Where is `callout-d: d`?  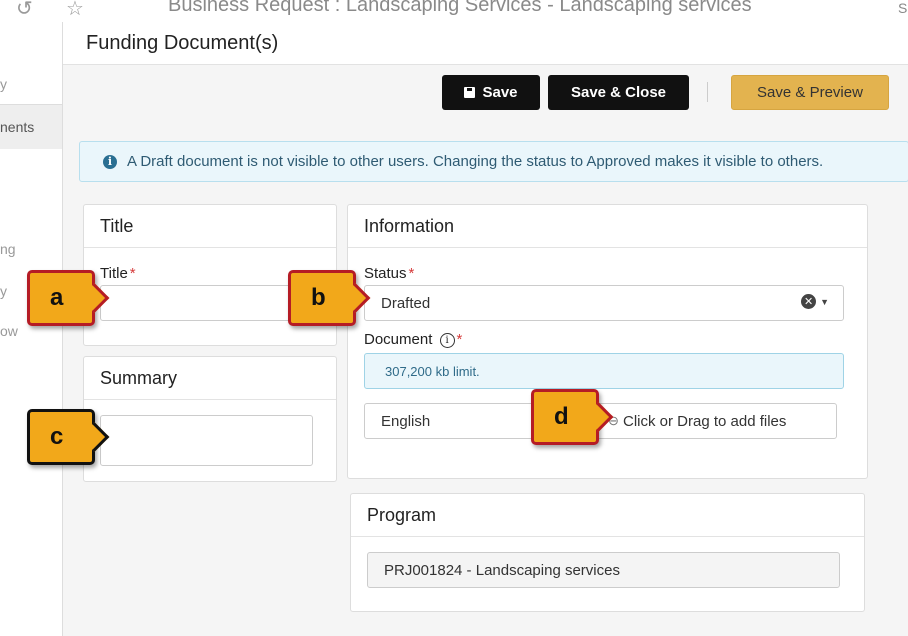 callout-d: d is located at coordinates (565, 417).